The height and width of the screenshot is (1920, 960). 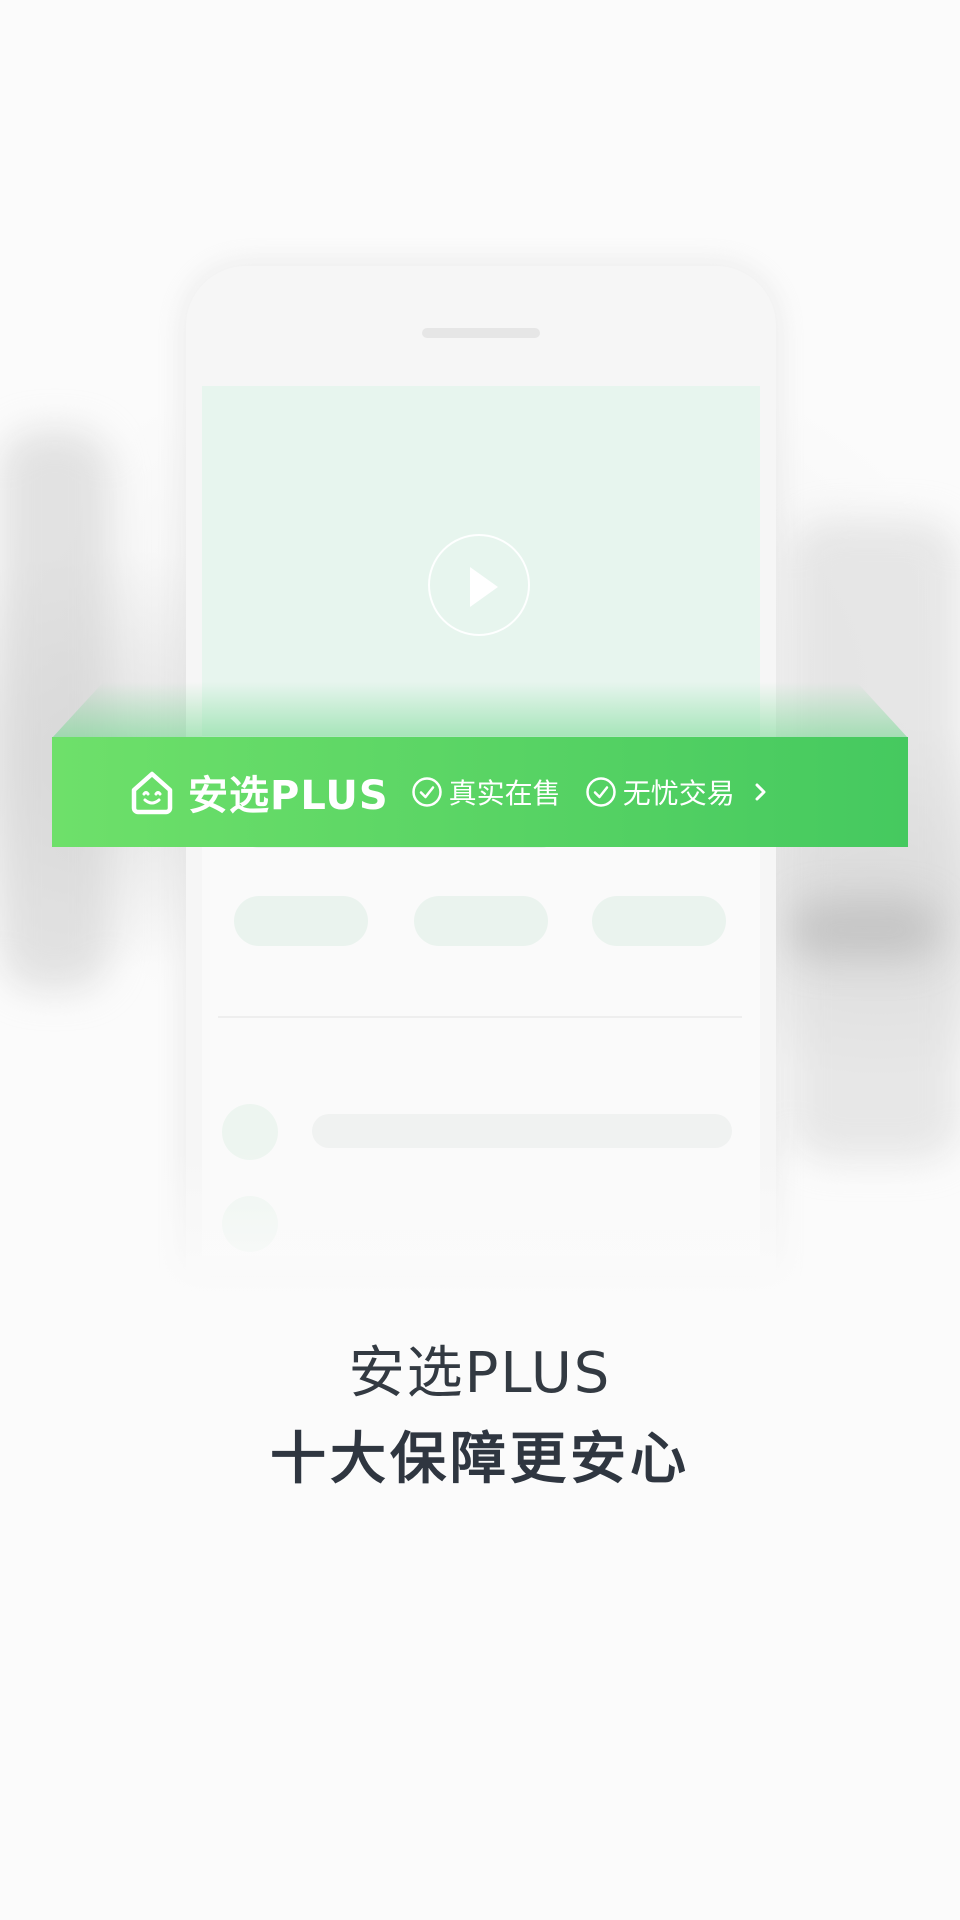 I want to click on placeholder-line, so click(x=522, y=1131).